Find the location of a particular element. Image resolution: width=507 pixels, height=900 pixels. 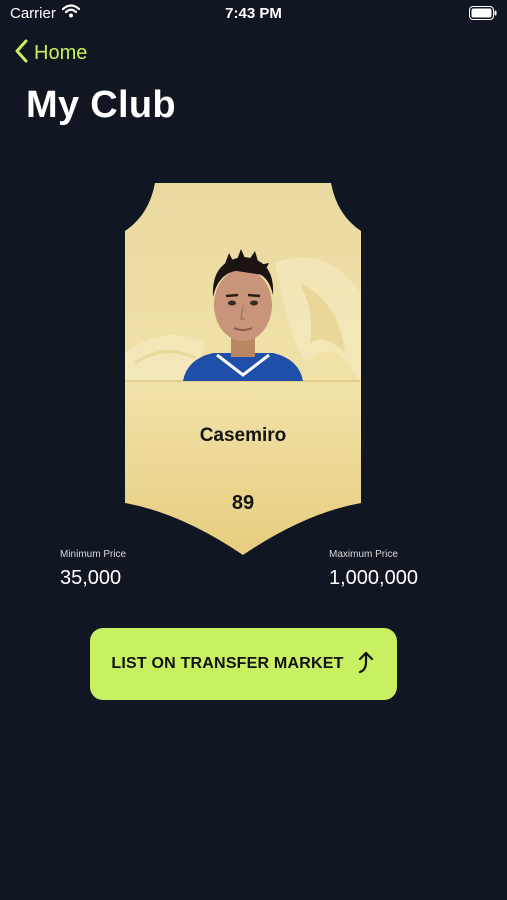

status-time: 7:43 PM is located at coordinates (253, 13).